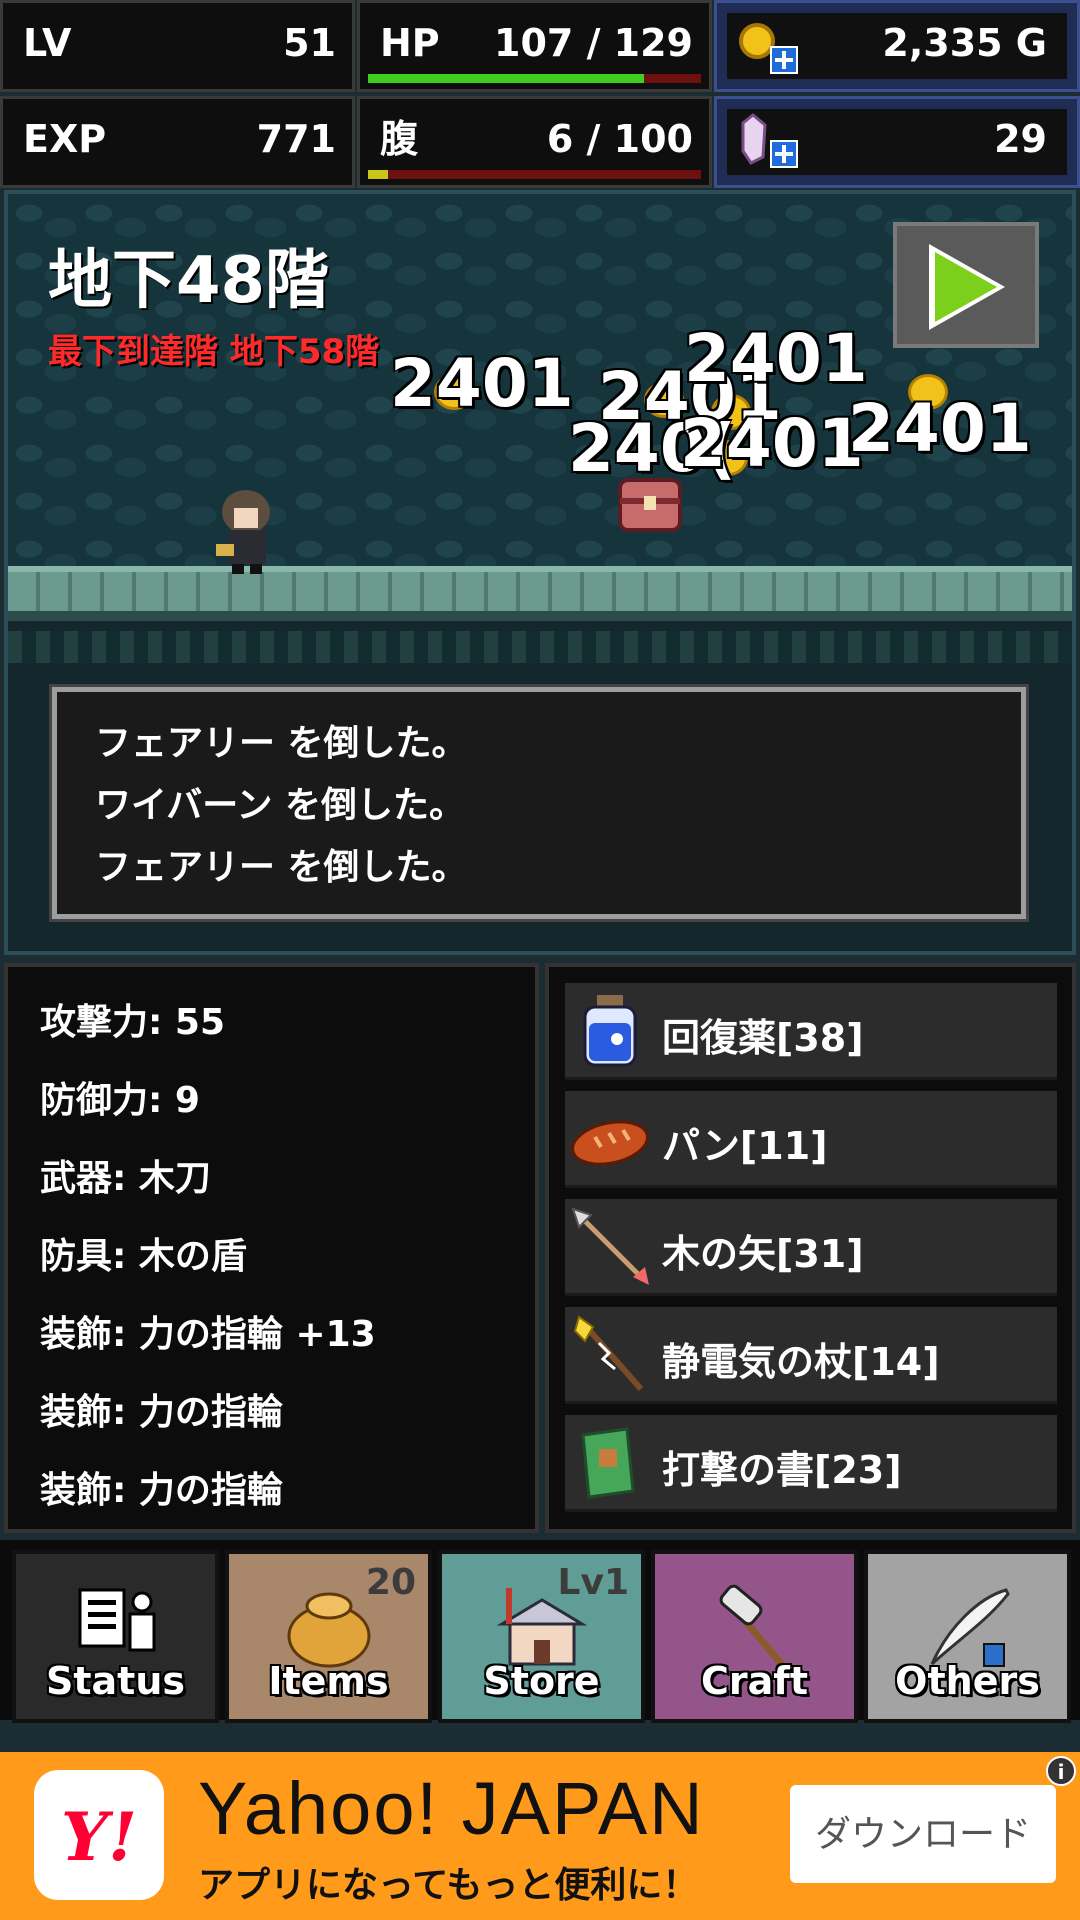 The width and height of the screenshot is (1080, 1920). I want to click on hp-bar-fill, so click(506, 78).